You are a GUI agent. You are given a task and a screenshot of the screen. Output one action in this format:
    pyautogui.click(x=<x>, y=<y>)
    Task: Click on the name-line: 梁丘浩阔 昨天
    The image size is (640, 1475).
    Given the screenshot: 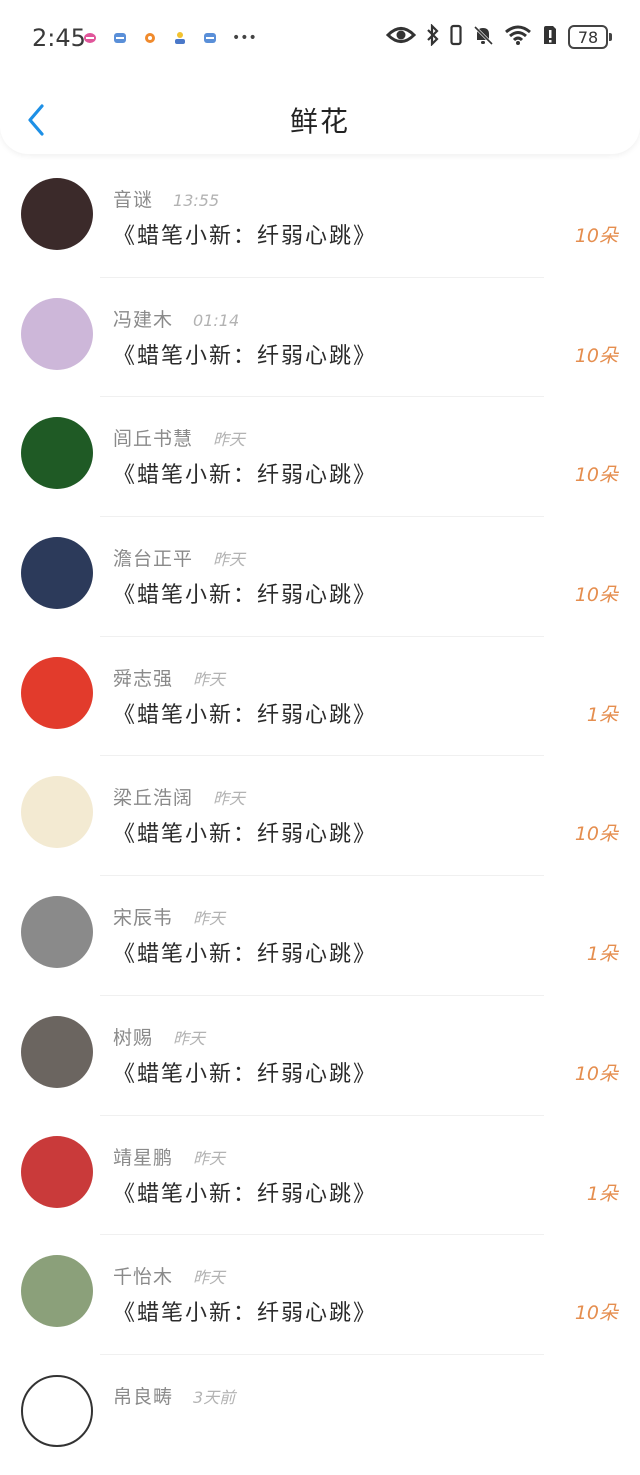 What is the action you would take?
    pyautogui.click(x=179, y=796)
    